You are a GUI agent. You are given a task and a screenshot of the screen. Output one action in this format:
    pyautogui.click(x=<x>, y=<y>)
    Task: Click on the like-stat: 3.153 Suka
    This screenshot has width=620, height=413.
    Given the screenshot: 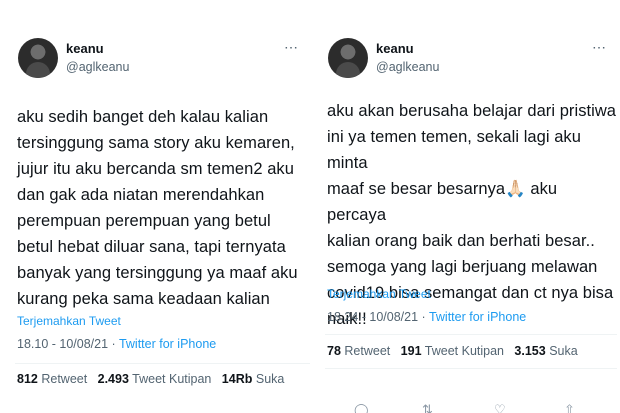 What is the action you would take?
    pyautogui.click(x=545, y=351)
    